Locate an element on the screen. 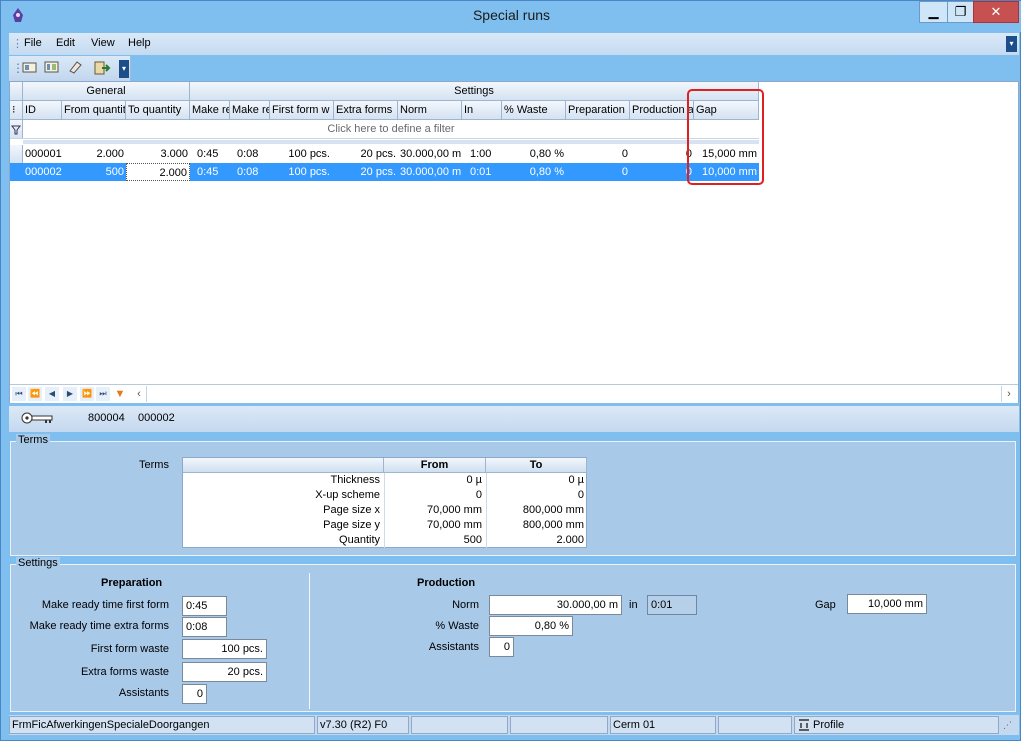 This screenshot has width=1021, height=741. production-waste-field: 0,80 % is located at coordinates (531, 626).